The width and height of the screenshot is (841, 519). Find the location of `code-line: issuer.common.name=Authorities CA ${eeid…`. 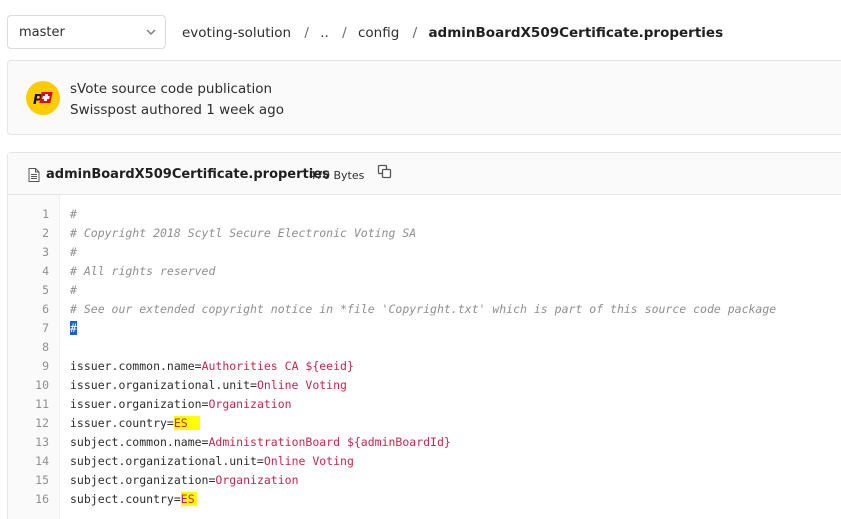

code-line: issuer.common.name=Authorities CA ${eeid… is located at coordinates (212, 366).